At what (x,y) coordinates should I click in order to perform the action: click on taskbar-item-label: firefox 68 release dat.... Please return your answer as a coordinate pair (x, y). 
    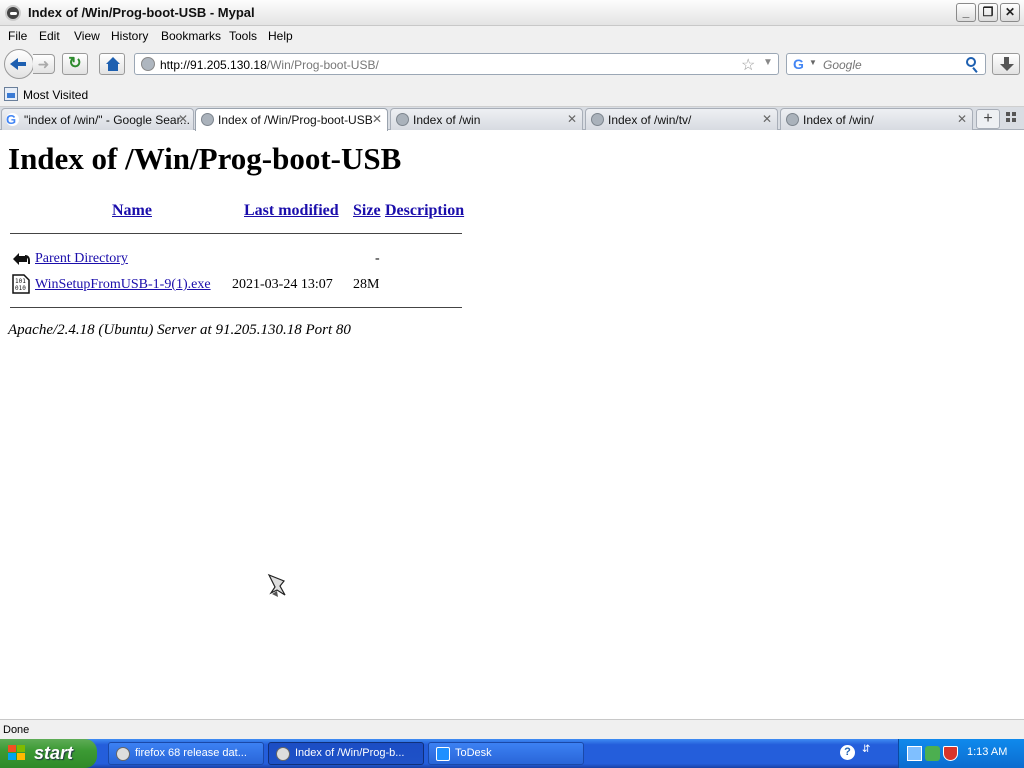
    Looking at the image, I should click on (191, 753).